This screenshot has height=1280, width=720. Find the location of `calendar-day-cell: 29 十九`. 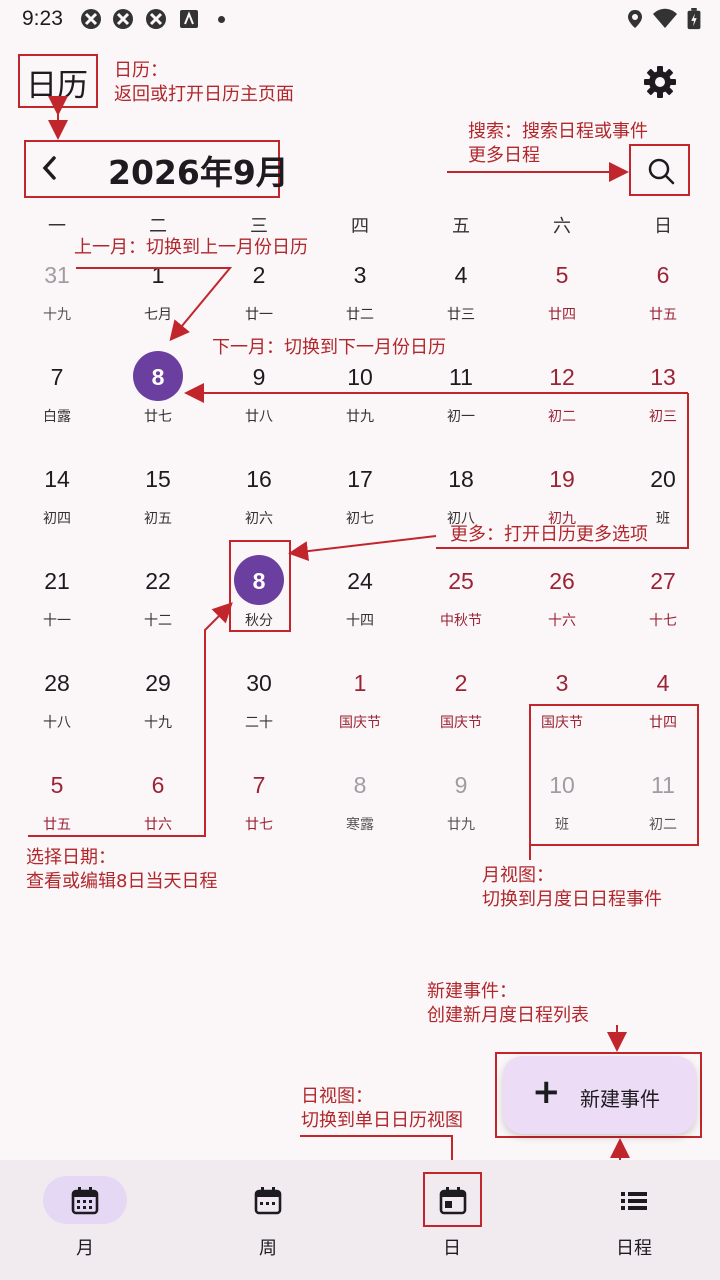

calendar-day-cell: 29 十九 is located at coordinates (158, 713).